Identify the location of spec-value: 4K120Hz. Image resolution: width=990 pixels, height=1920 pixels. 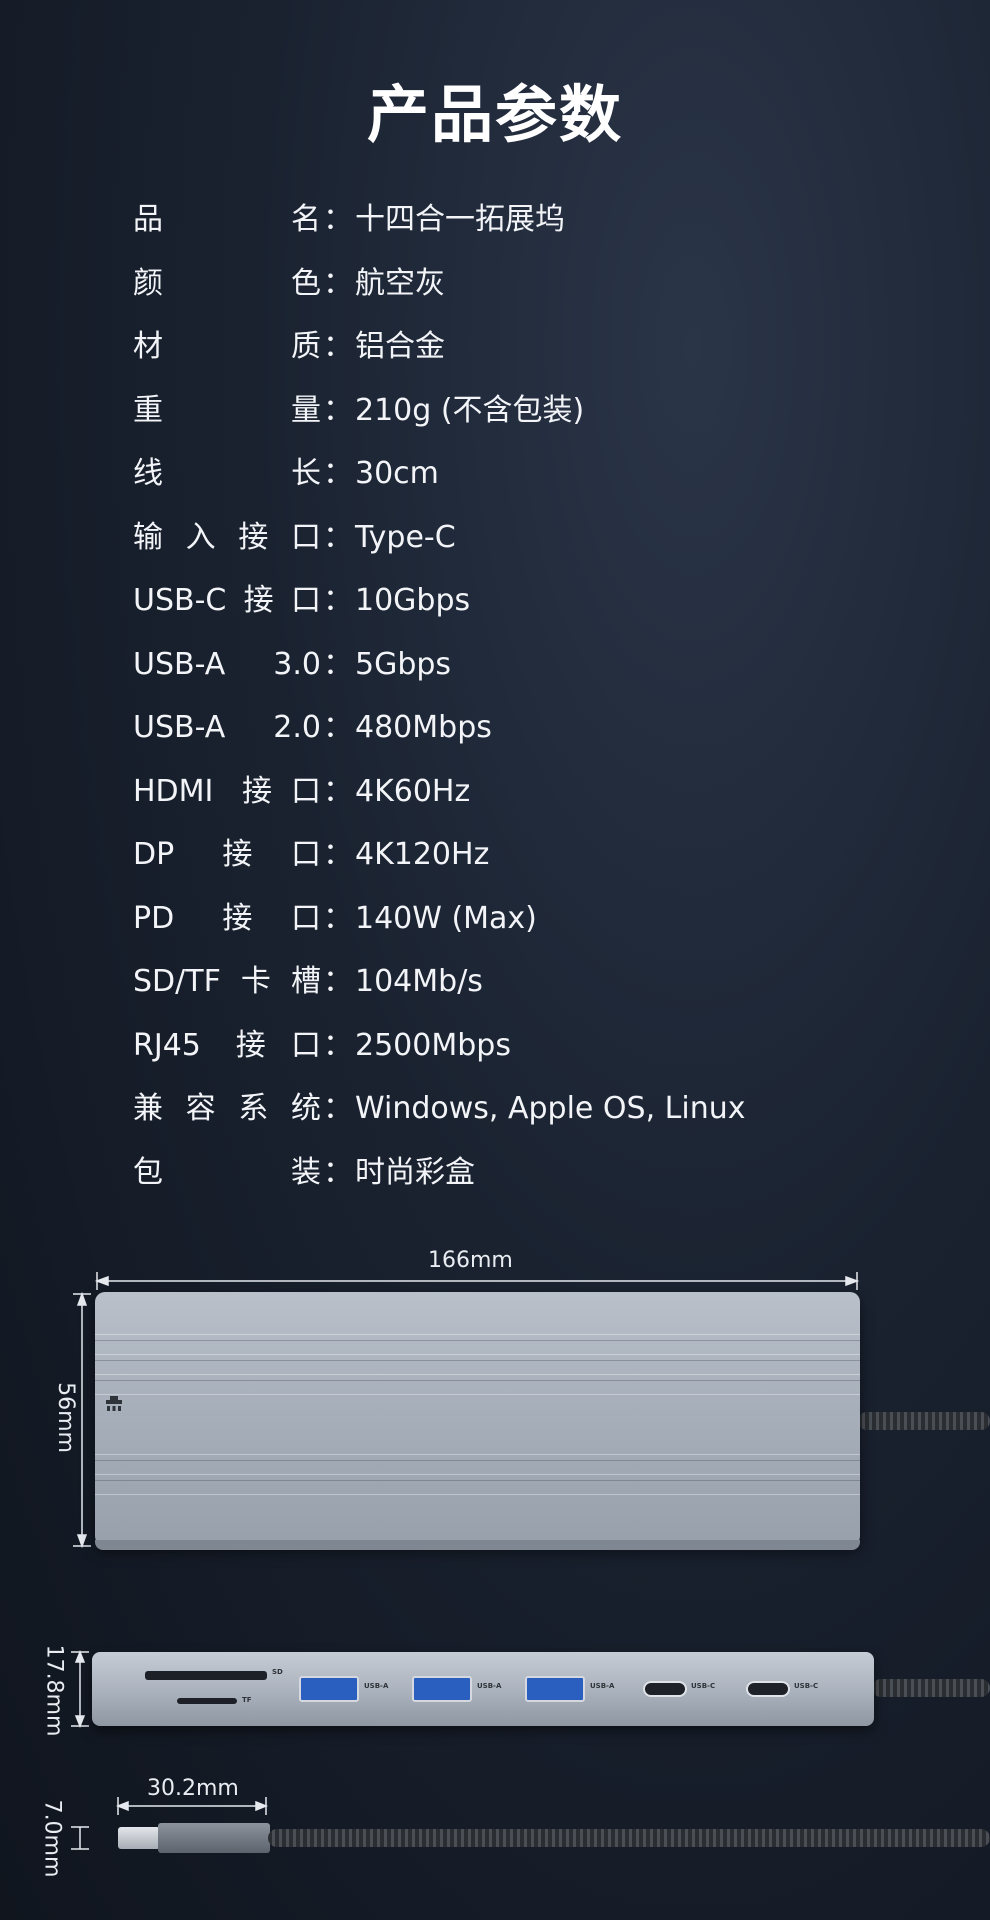
(422, 854).